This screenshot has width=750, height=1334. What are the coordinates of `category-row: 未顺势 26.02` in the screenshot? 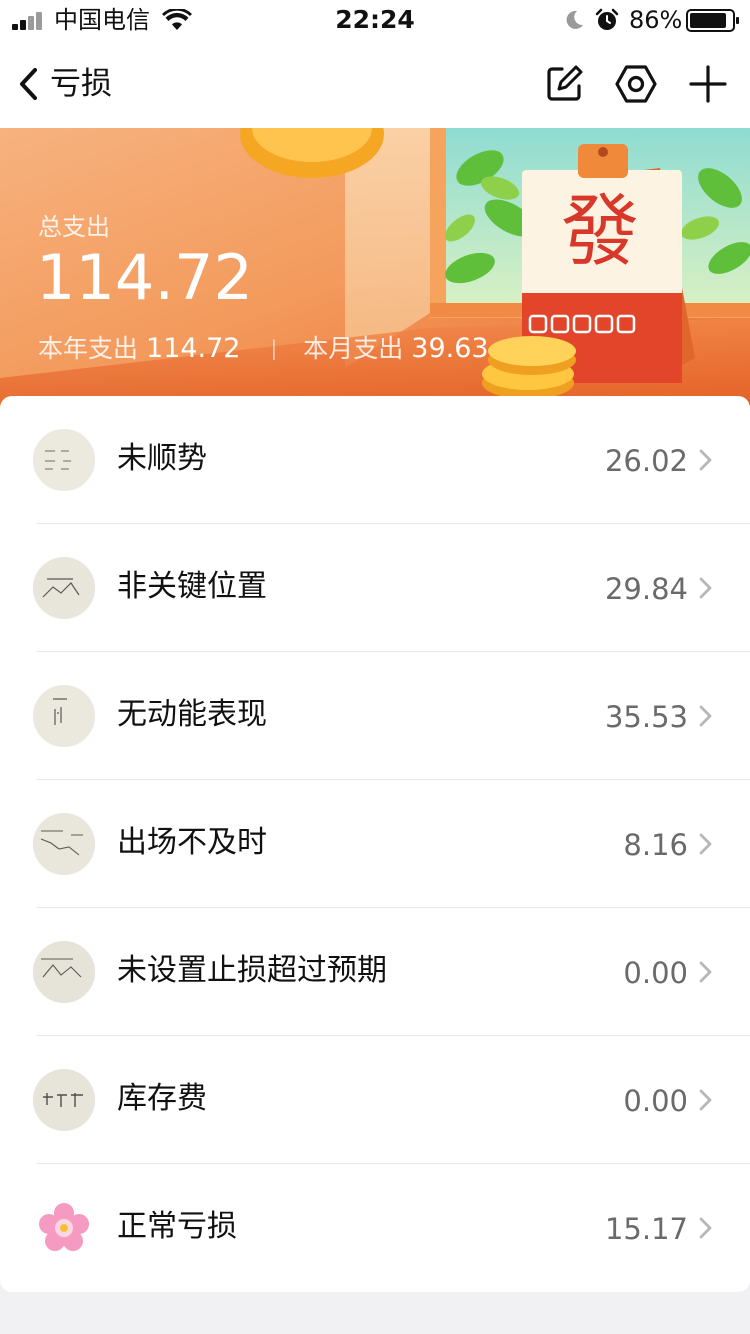 It's located at (375, 460).